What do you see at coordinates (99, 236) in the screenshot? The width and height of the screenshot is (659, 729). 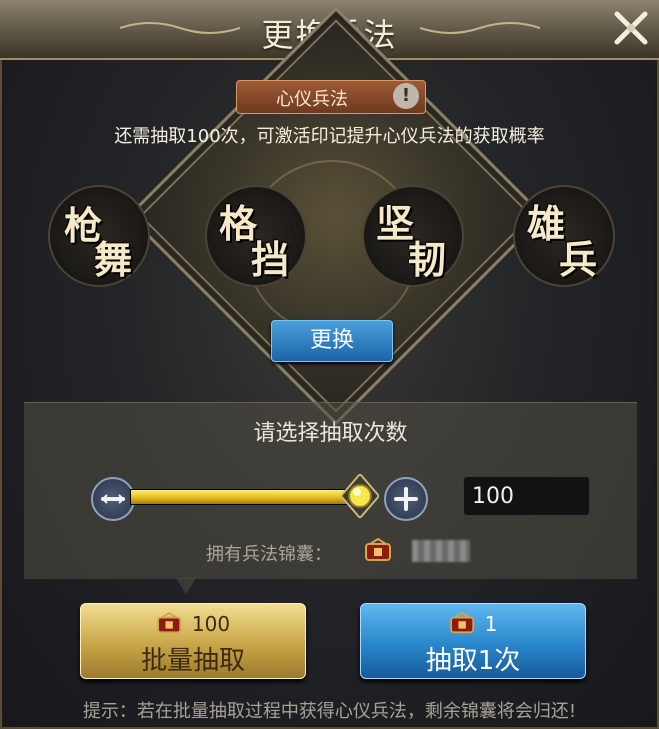 I see `tactic-token-1: 枪 舞` at bounding box center [99, 236].